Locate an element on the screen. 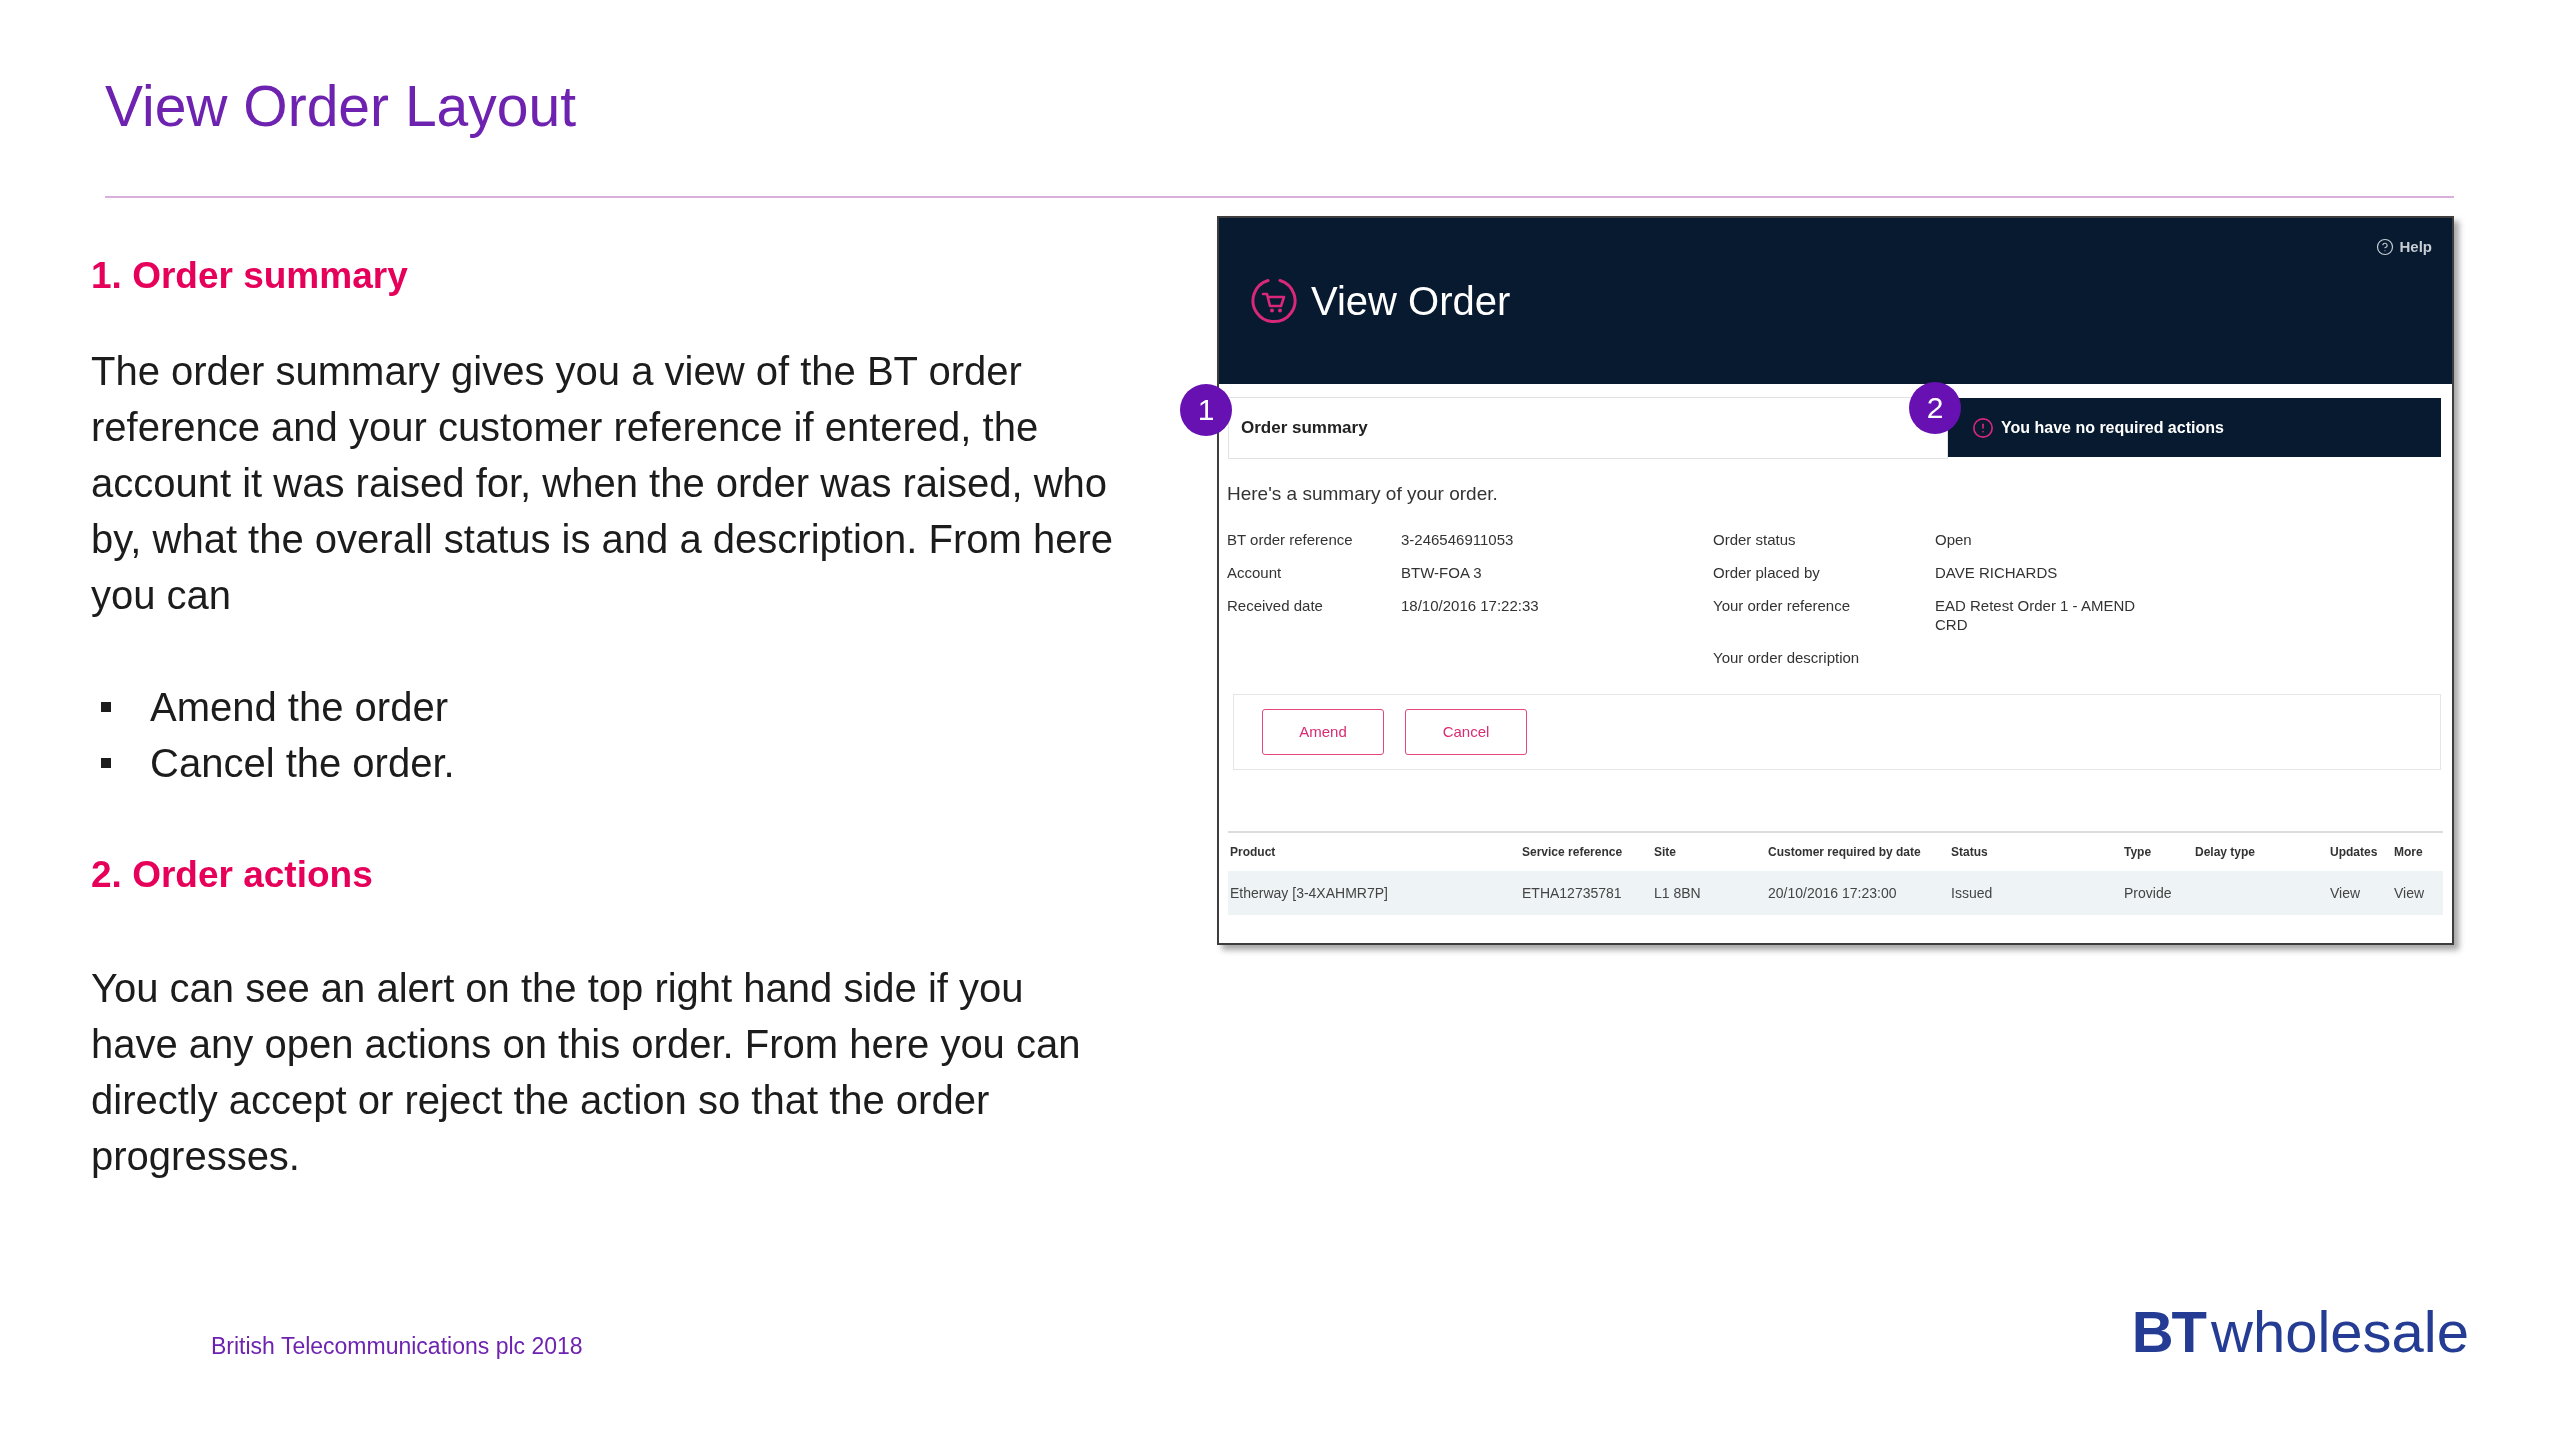 This screenshot has width=2560, height=1430. column-header: Site is located at coordinates (1665, 852).